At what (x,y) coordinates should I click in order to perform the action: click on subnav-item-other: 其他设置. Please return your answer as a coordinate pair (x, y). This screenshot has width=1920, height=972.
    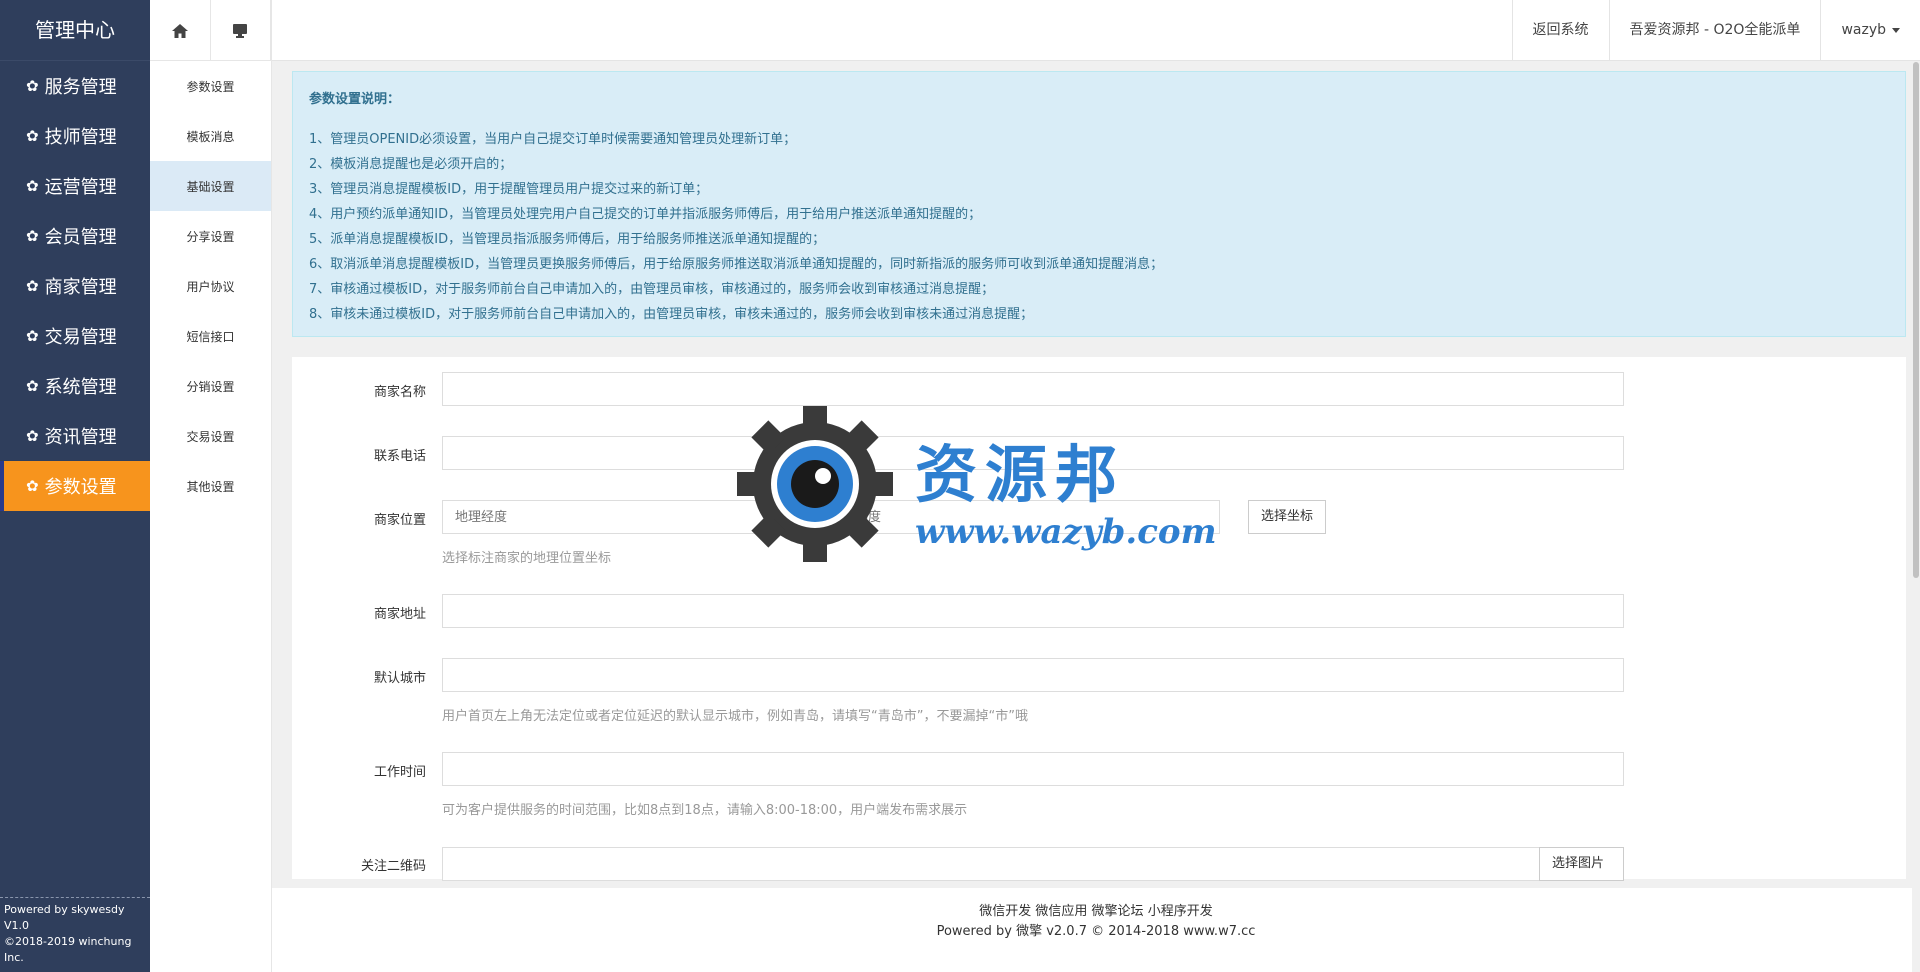
    Looking at the image, I should click on (210, 486).